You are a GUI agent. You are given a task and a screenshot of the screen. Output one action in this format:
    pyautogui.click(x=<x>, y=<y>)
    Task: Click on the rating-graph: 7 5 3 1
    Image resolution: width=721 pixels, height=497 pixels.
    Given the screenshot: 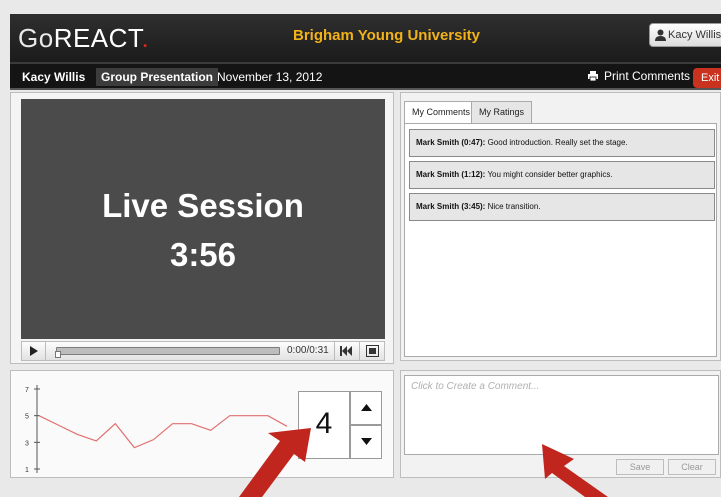 What is the action you would take?
    pyautogui.click(x=156, y=429)
    